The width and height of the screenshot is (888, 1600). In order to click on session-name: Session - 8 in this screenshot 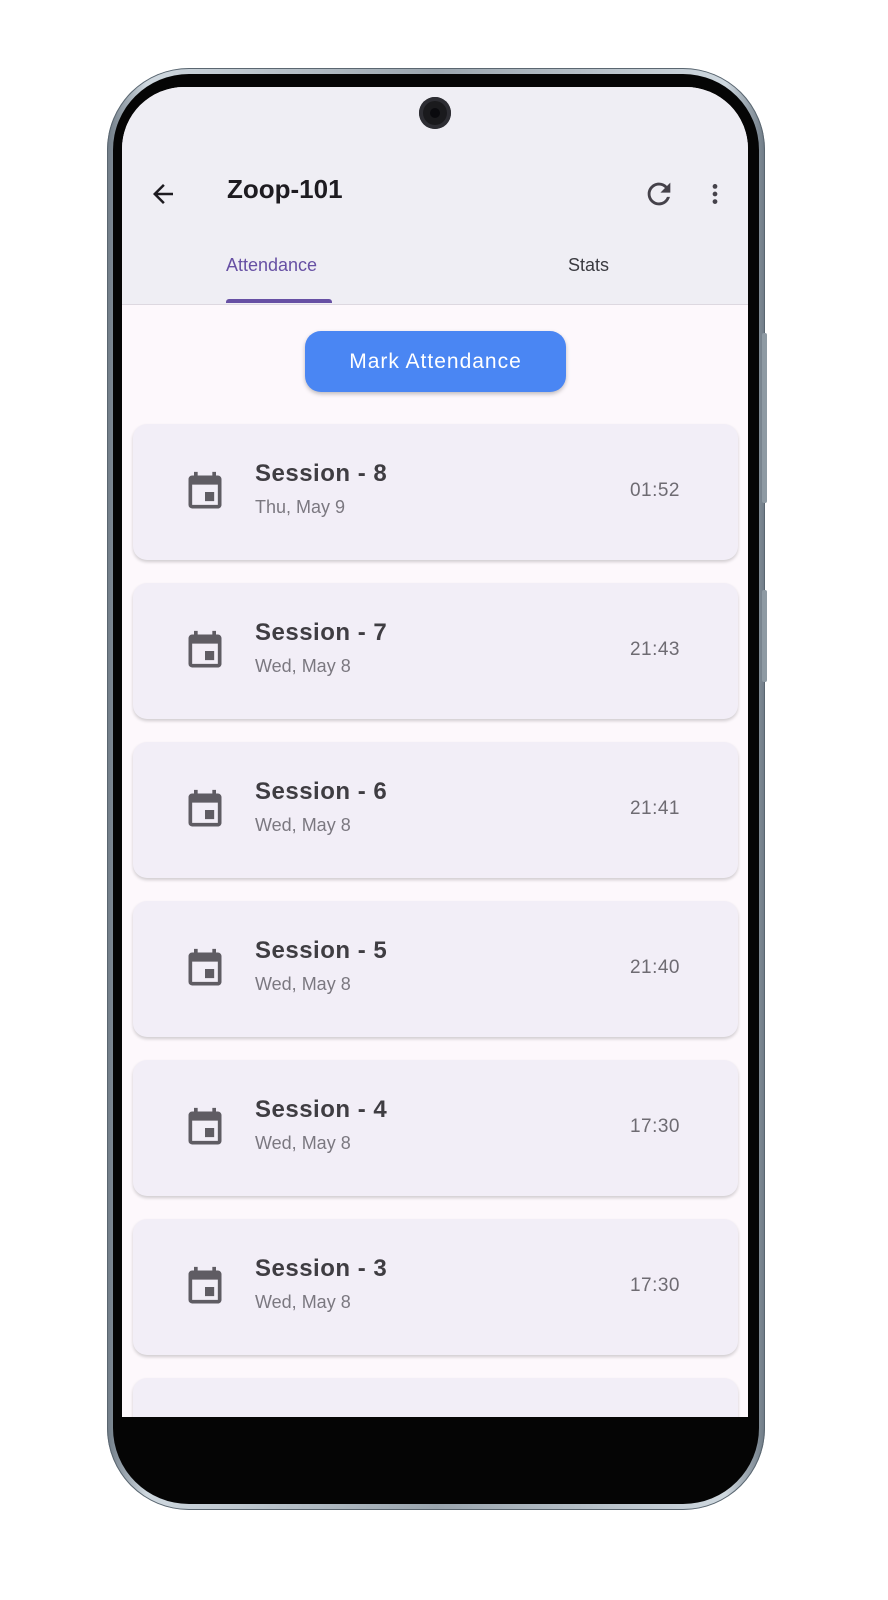, I will do `click(321, 473)`.